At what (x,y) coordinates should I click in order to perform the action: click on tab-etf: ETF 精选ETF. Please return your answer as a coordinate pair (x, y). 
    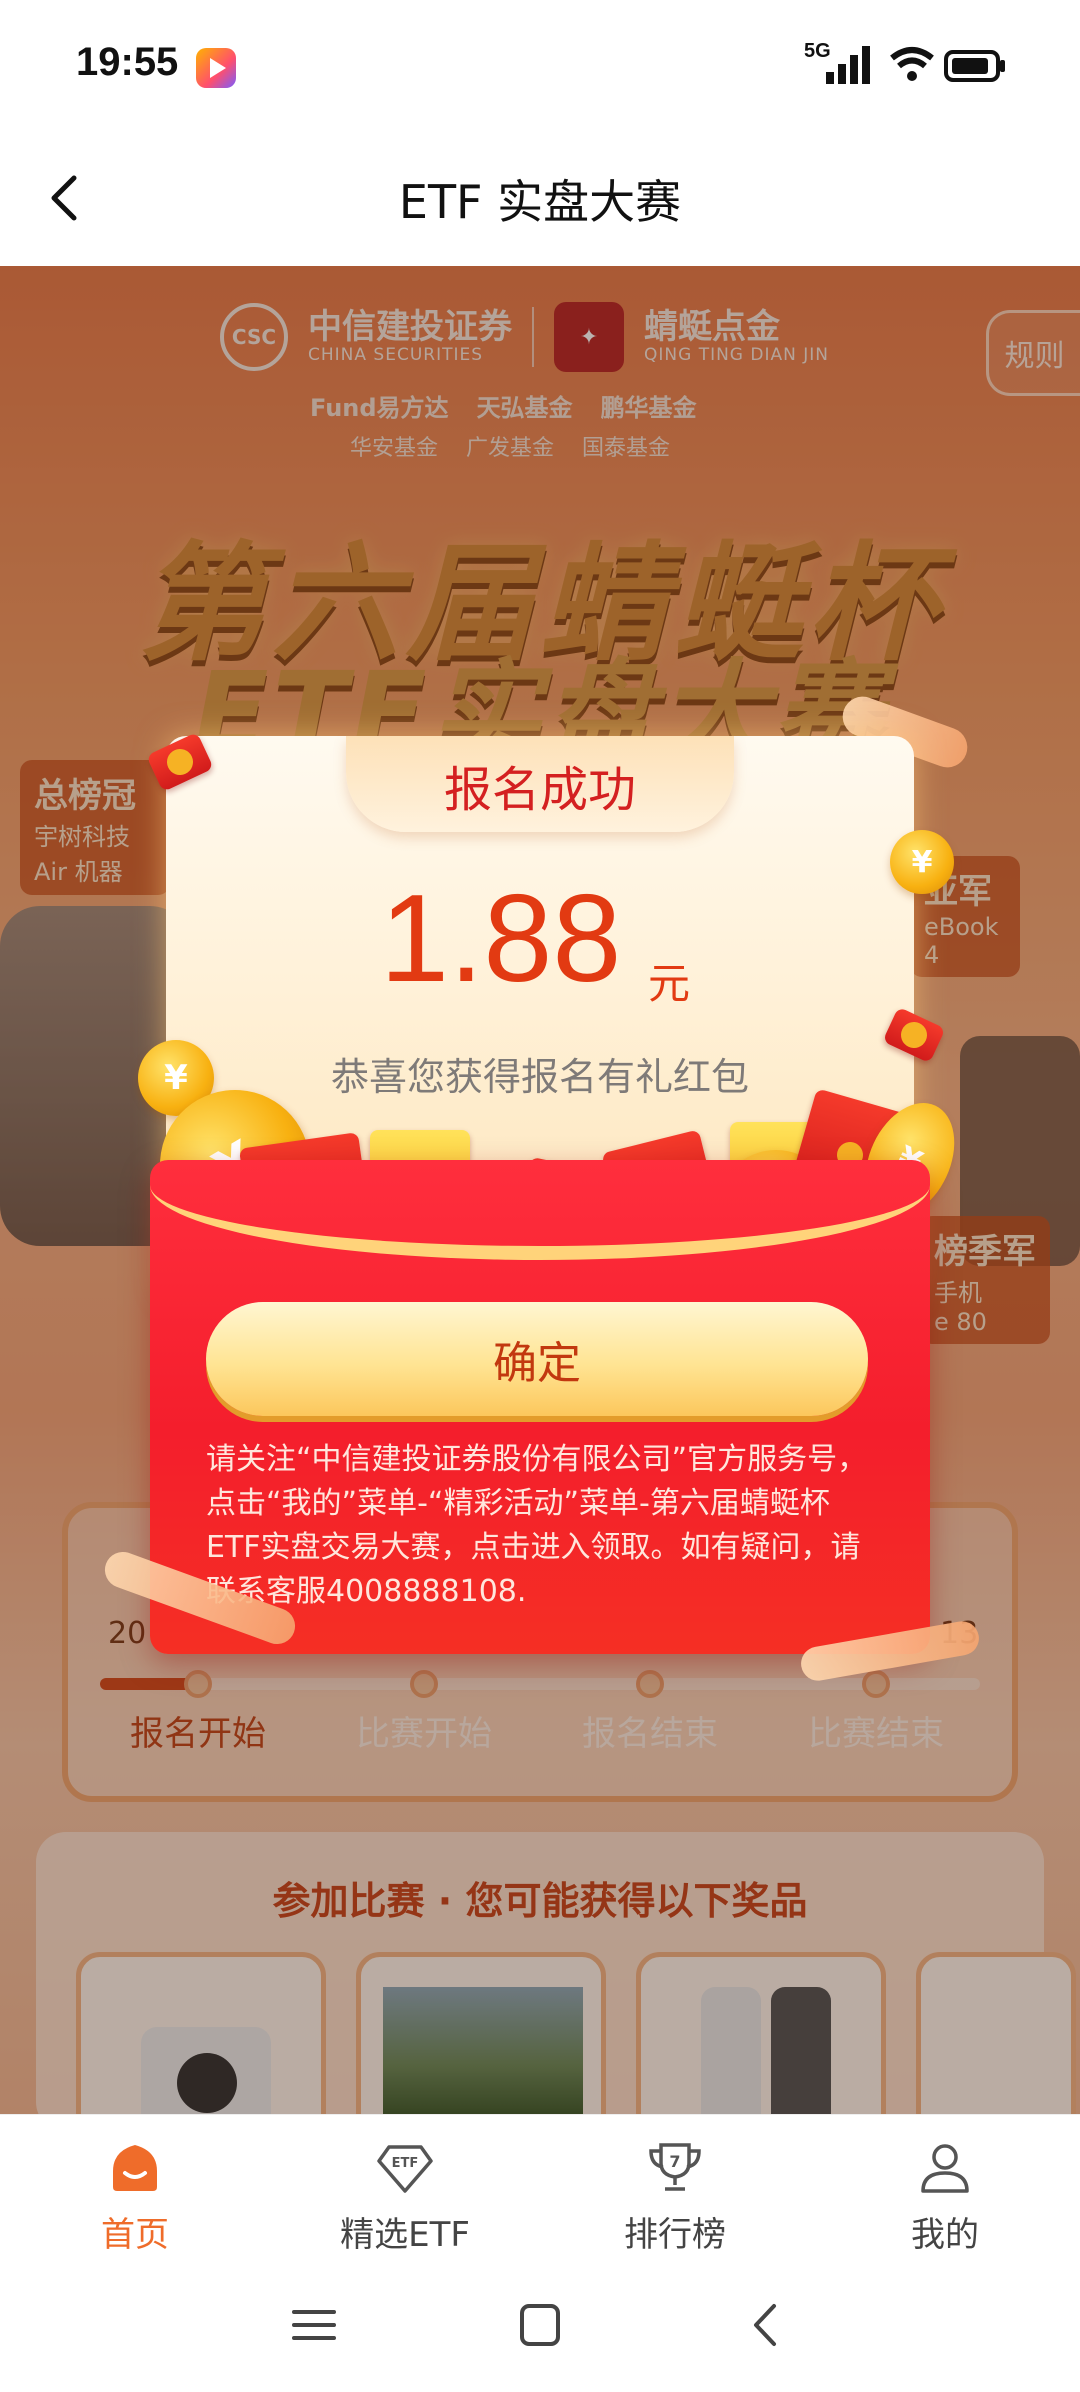
    Looking at the image, I should click on (405, 2186).